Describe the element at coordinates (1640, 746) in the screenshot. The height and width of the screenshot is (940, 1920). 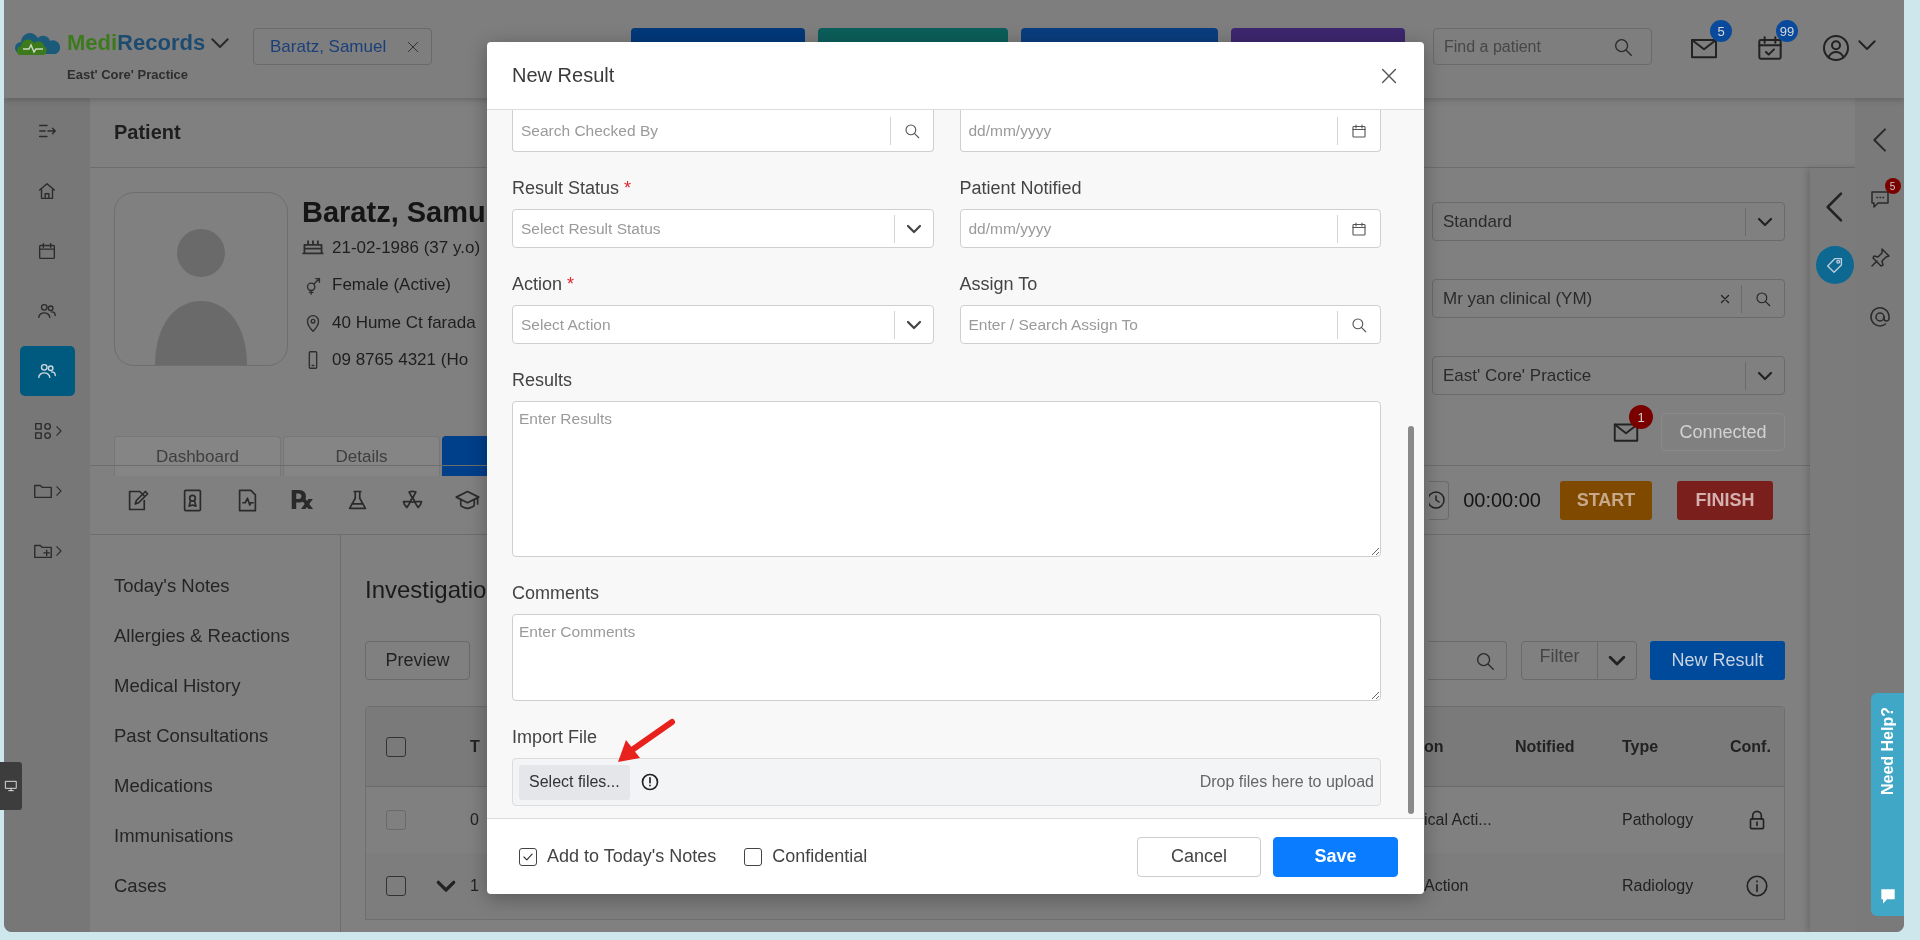
I see `column-header: Type` at that location.